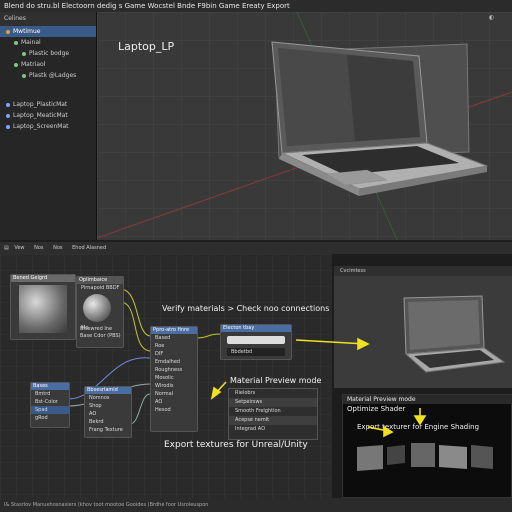 Image resolution: width=512 pixels, height=512 pixels. I want to click on material-preview-sphere, so click(97, 308).